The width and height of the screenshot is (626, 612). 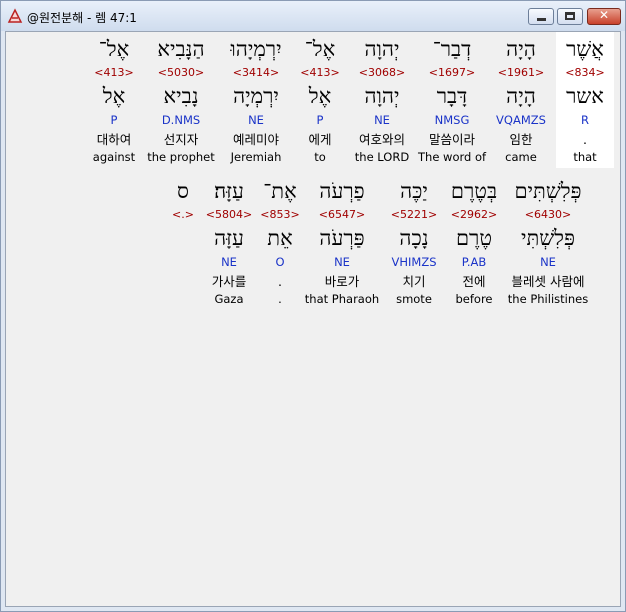 What do you see at coordinates (181, 72) in the screenshot?
I see `strong-number: <5030>` at bounding box center [181, 72].